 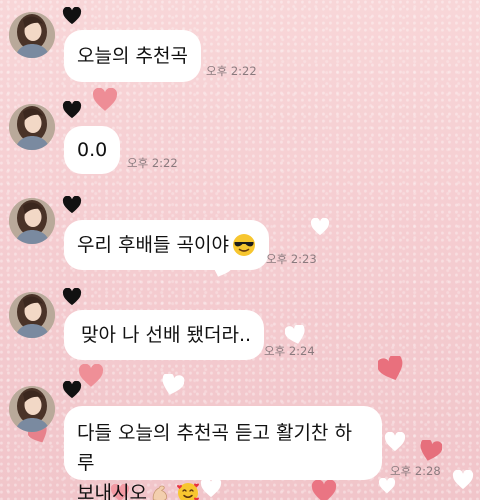 I want to click on message-bubble: 우리 후배들 곡이야, so click(x=166, y=245).